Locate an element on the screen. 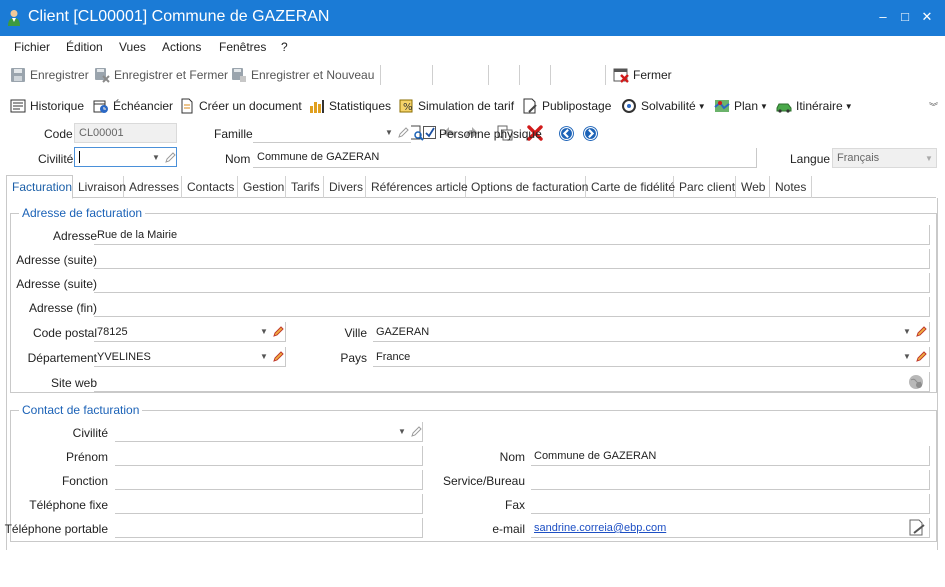 The height and width of the screenshot is (587, 945). solvency-label: Solvabilité is located at coordinates (668, 106).